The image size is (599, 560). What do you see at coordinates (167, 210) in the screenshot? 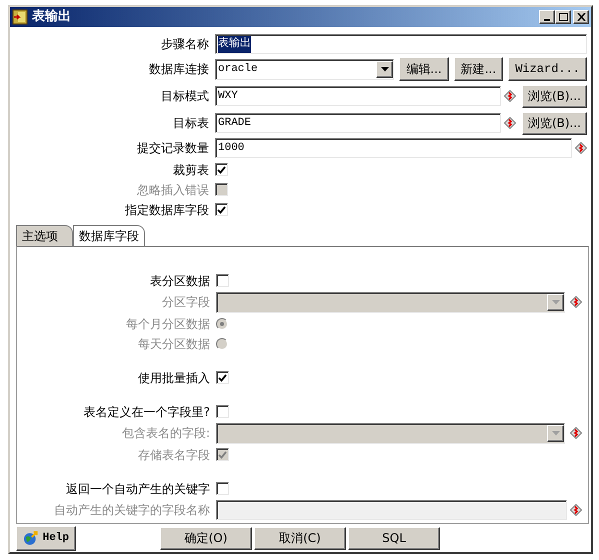
I see `field-label: 指定数据库字段` at bounding box center [167, 210].